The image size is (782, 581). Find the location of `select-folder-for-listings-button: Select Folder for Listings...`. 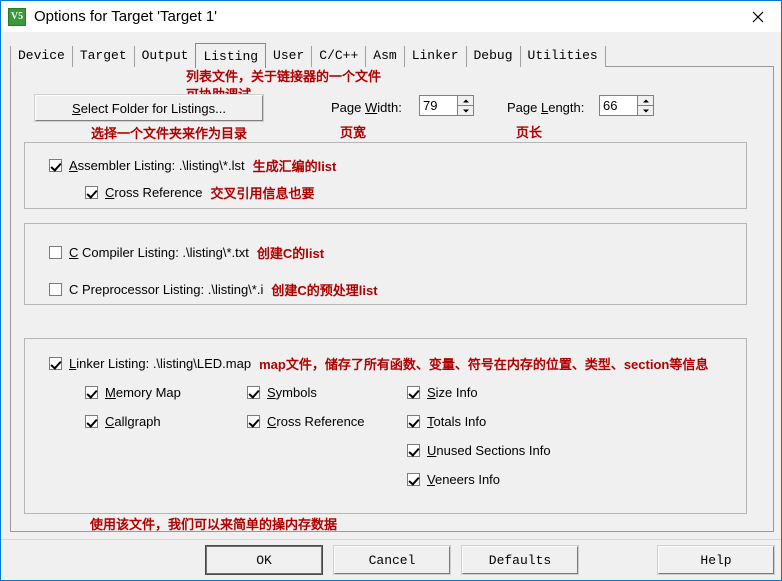

select-folder-for-listings-button: Select Folder for Listings... is located at coordinates (149, 108).